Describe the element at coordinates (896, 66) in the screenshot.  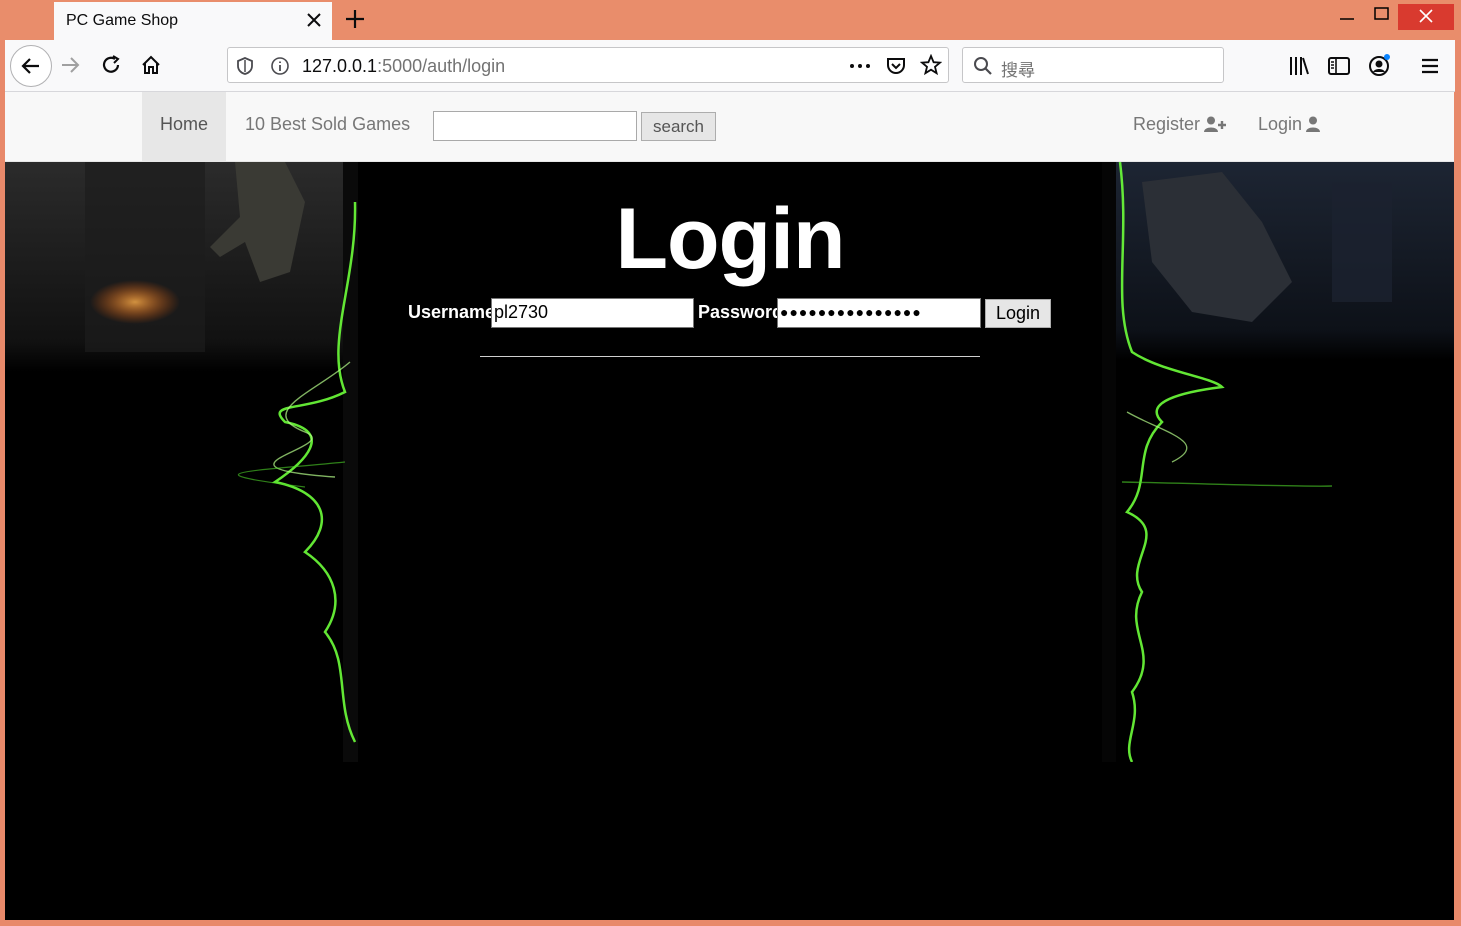
I see `pocket-icon` at that location.